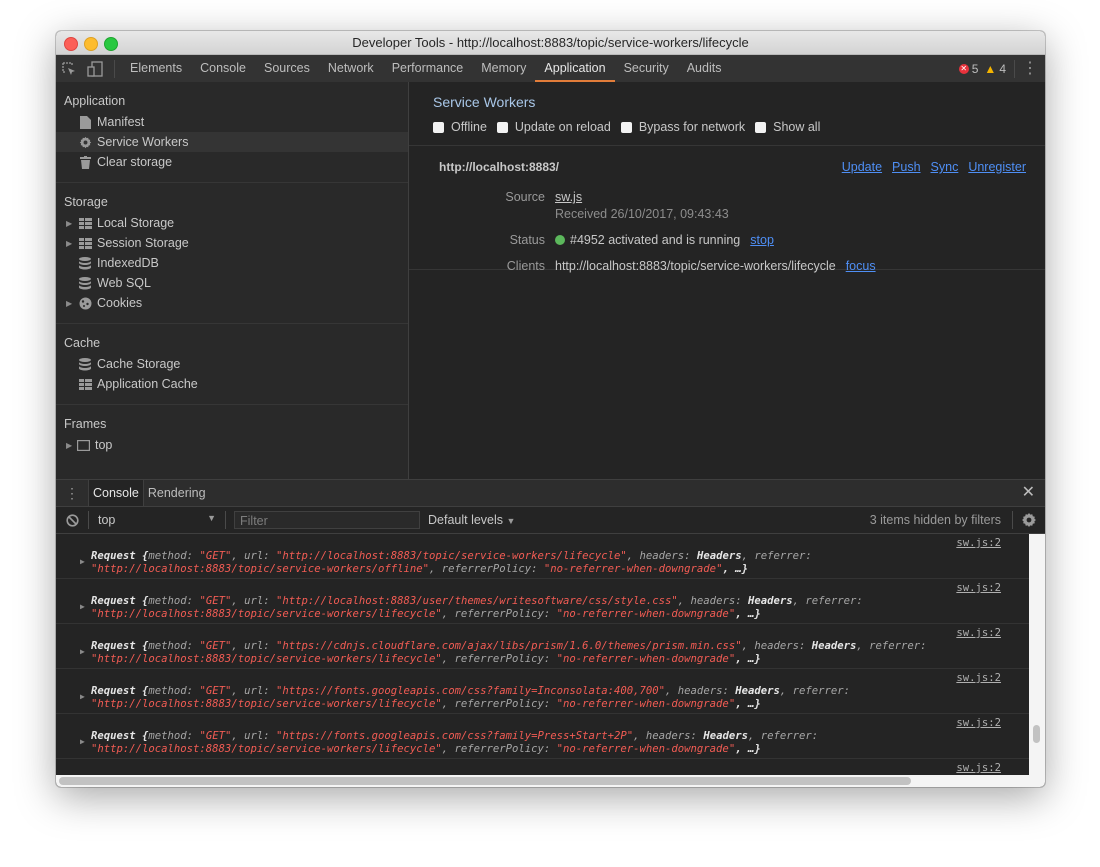  I want to click on drawer-menu-icon: ⋮, so click(72, 493).